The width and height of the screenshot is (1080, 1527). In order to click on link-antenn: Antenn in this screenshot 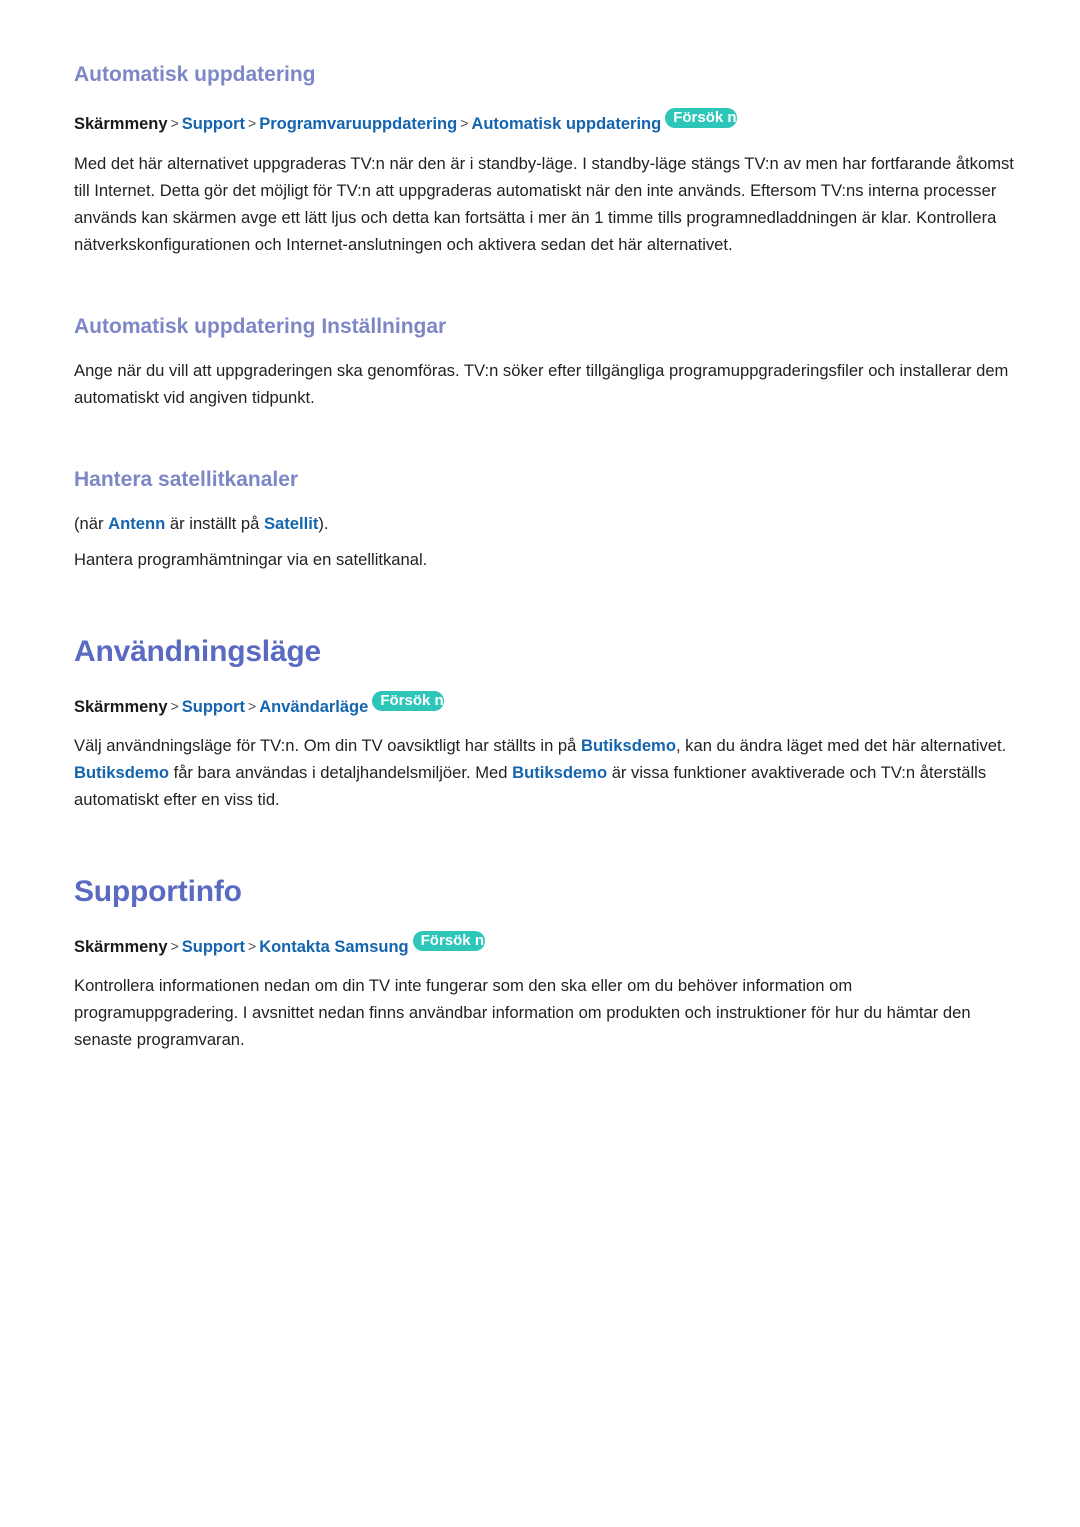, I will do `click(136, 523)`.